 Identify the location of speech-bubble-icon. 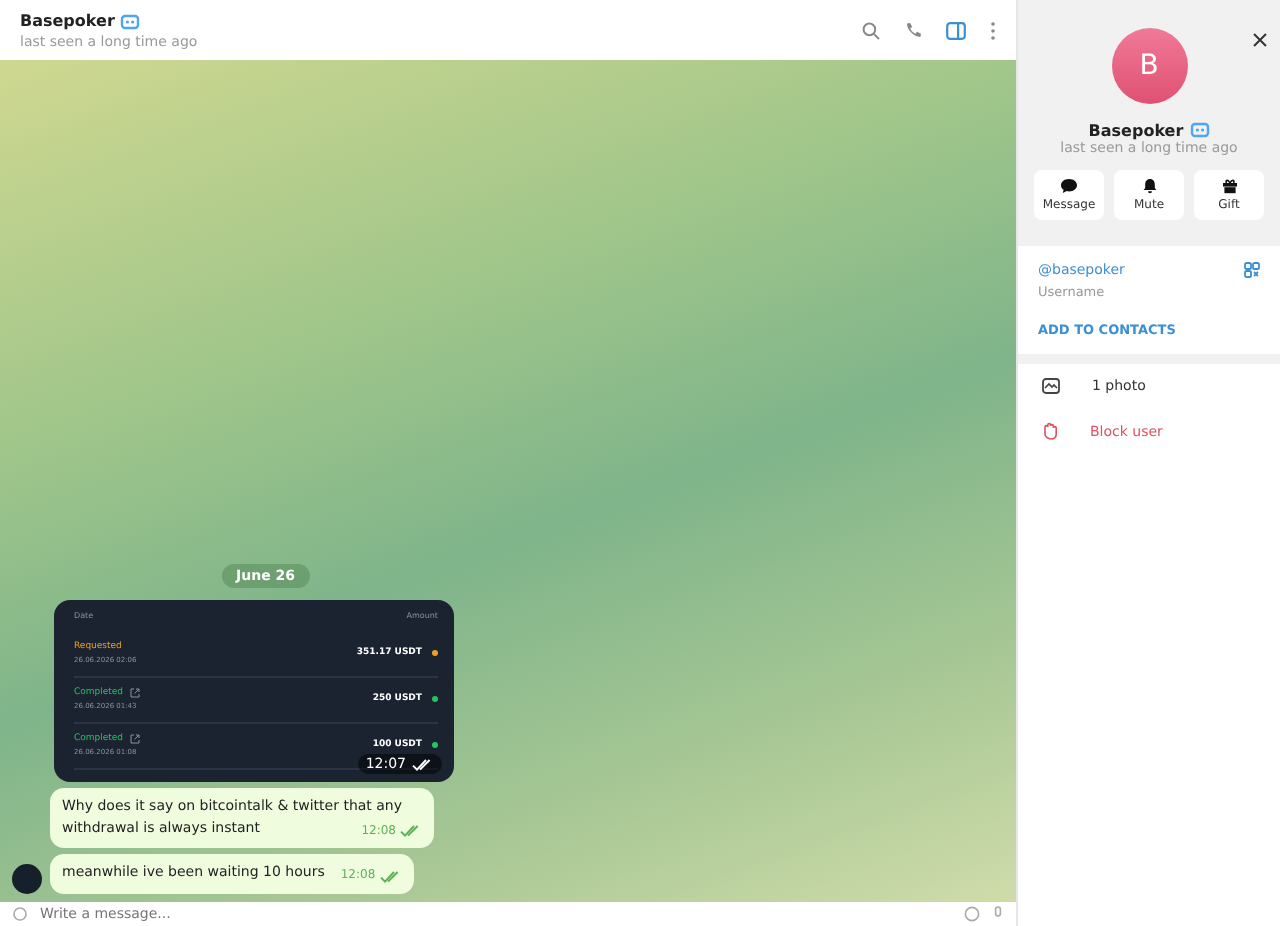
(1069, 186).